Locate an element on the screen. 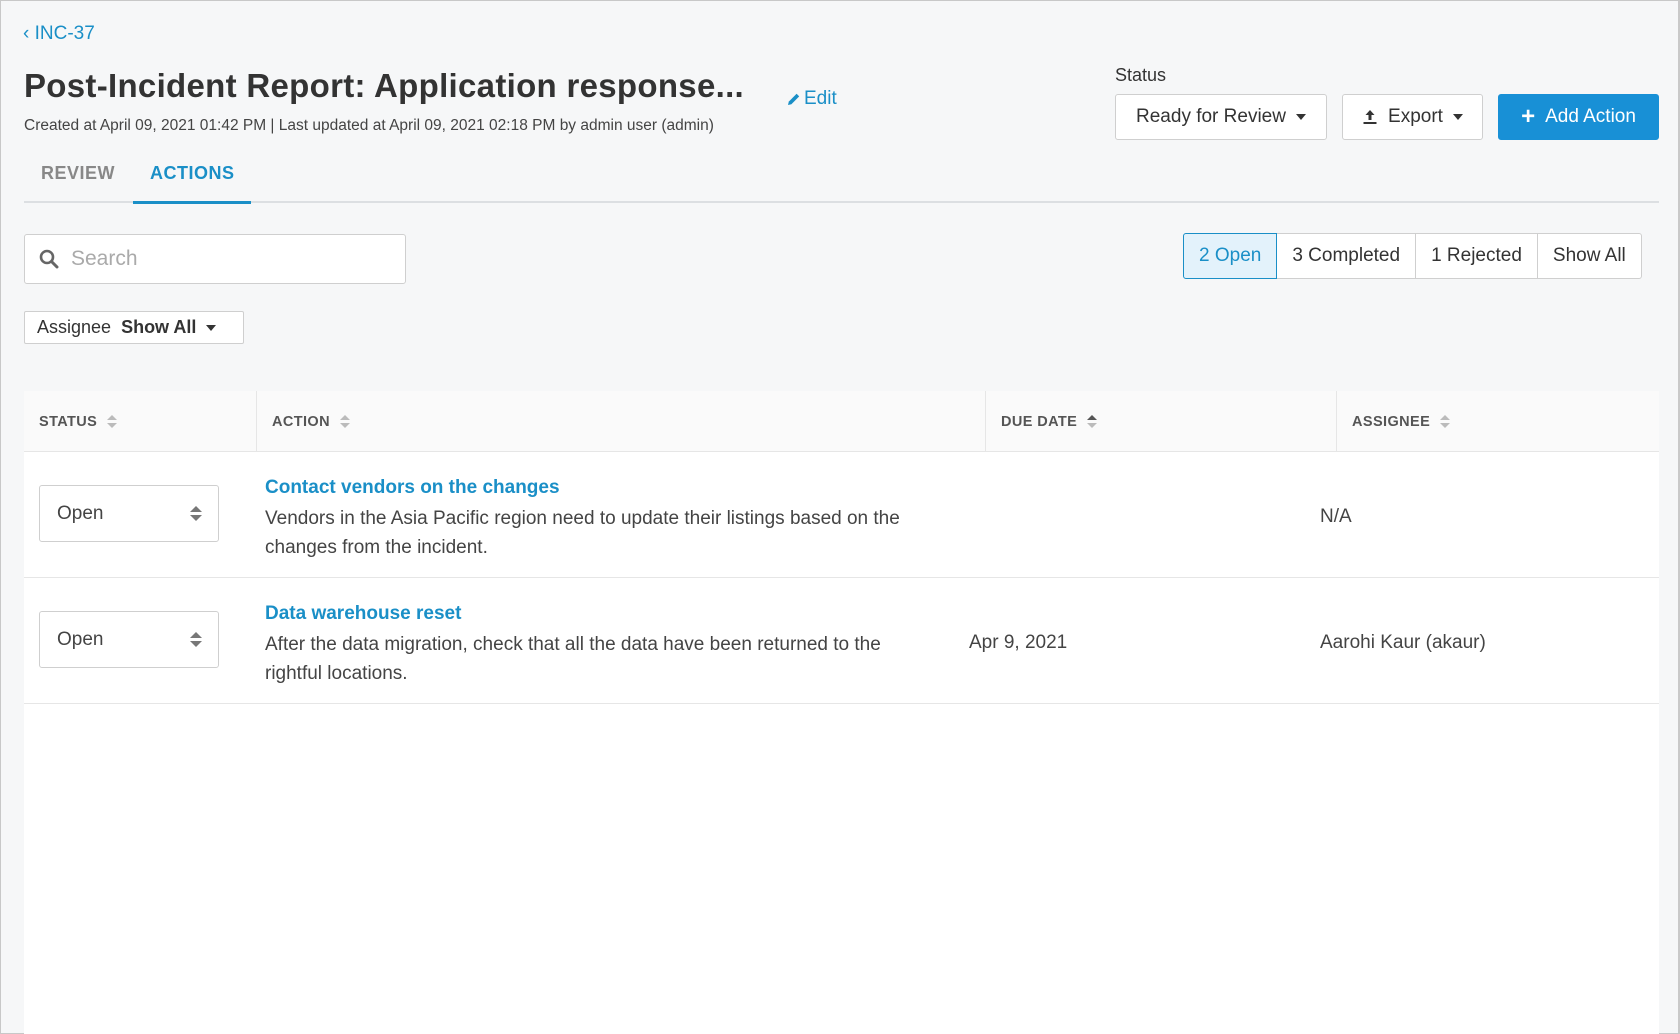 The height and width of the screenshot is (1034, 1680). add-action-button: + Add Action is located at coordinates (1578, 117).